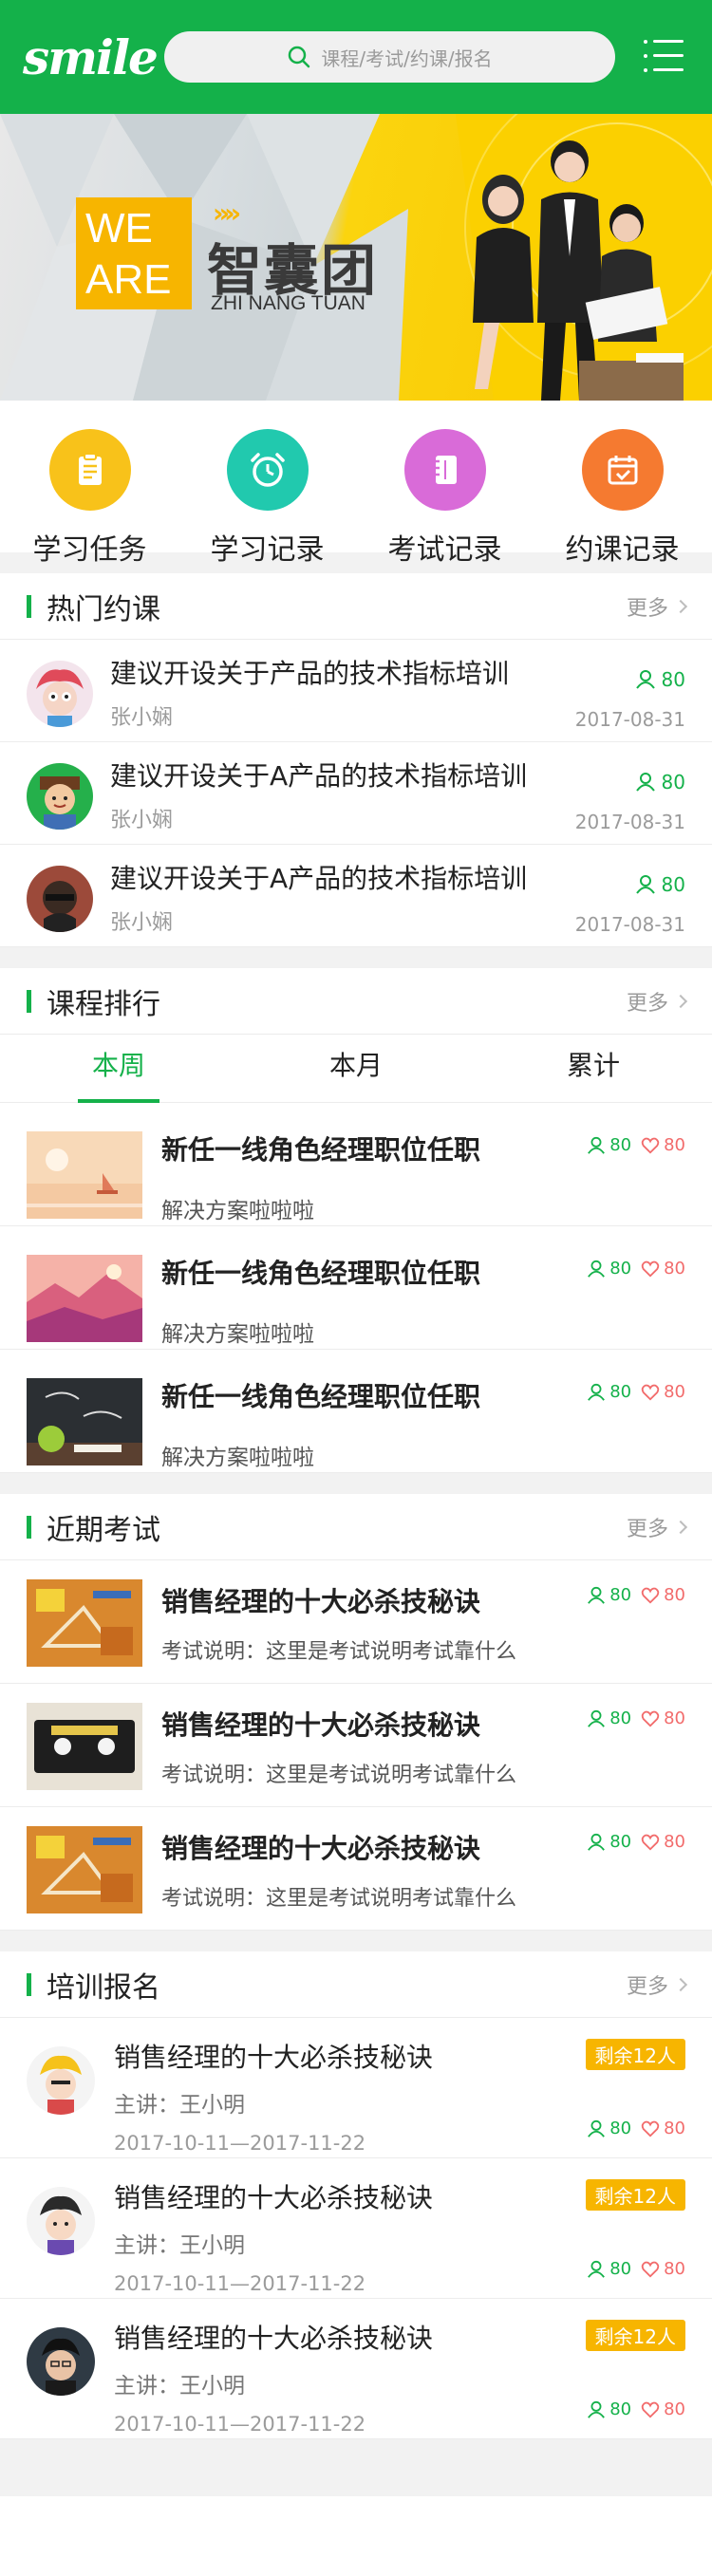 The height and width of the screenshot is (2576, 712). What do you see at coordinates (356, 258) in the screenshot?
I see `promo-banner: WE ARE »» 智囊团 ZHI NANG TUAN` at bounding box center [356, 258].